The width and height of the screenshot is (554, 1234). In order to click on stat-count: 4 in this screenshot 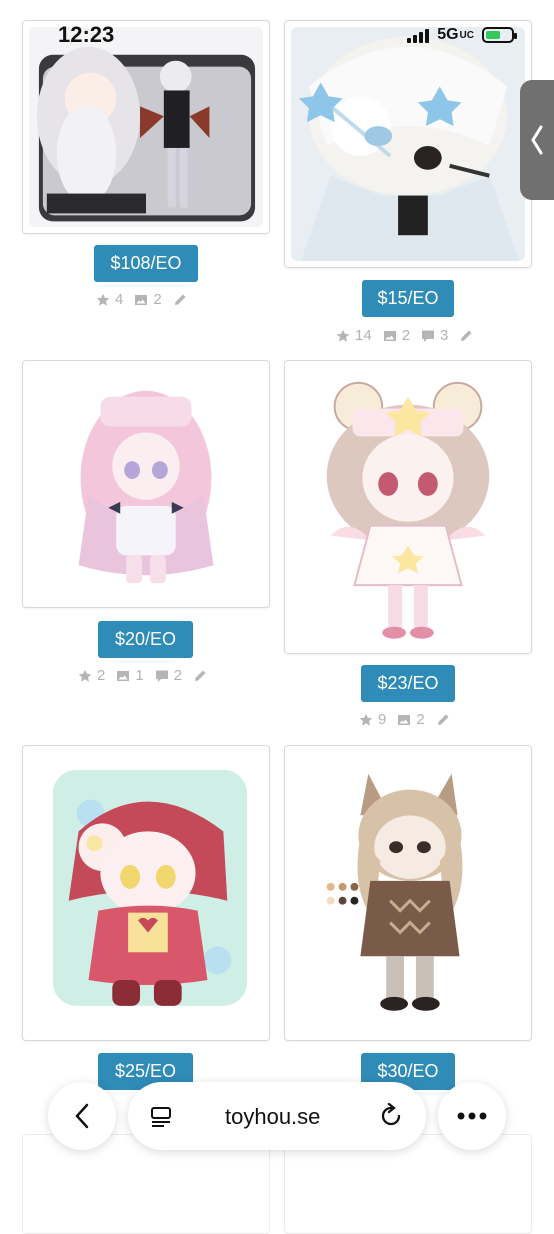, I will do `click(119, 299)`.